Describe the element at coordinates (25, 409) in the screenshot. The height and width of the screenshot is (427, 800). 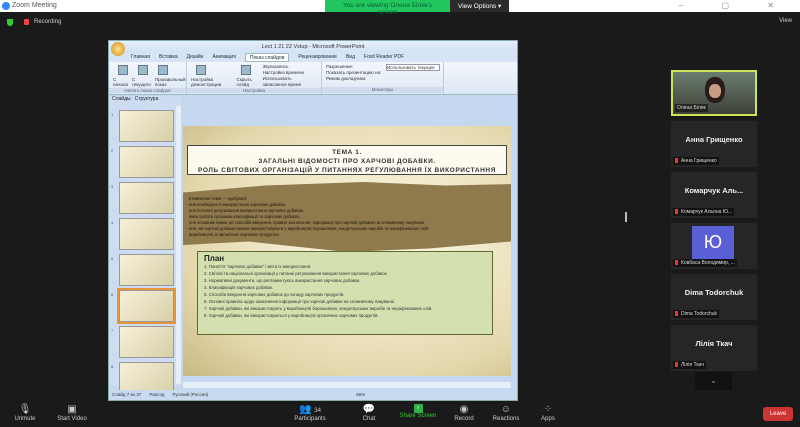
I see `muted-mic-icon: 🎙` at that location.